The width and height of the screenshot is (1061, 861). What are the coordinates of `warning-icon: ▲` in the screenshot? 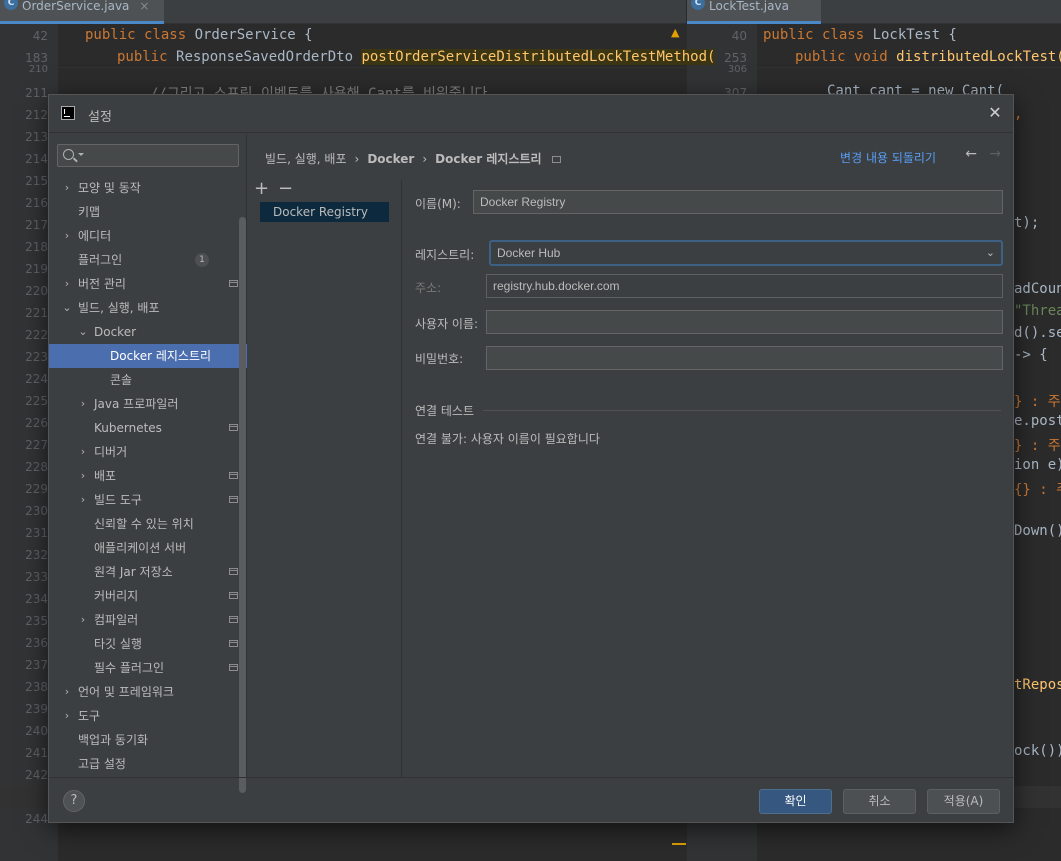 It's located at (675, 32).